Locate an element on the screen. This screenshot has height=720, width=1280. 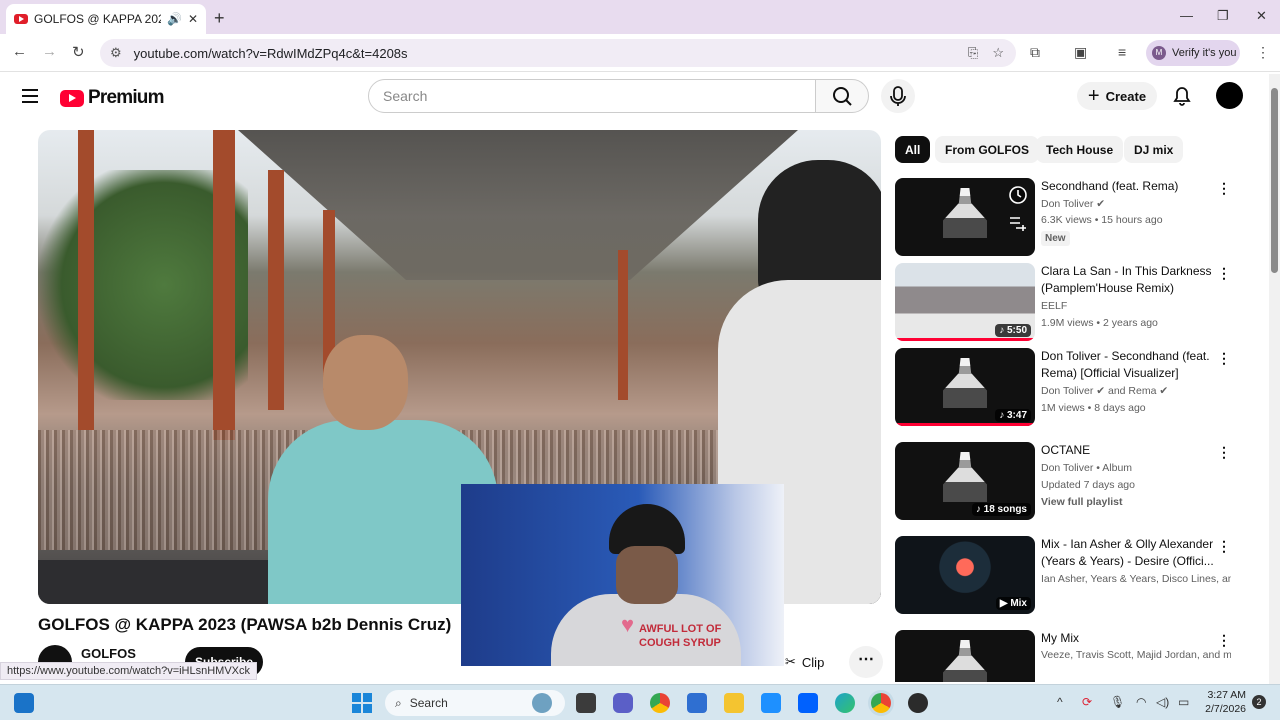
watch-later-icon is located at coordinates (1018, 195).